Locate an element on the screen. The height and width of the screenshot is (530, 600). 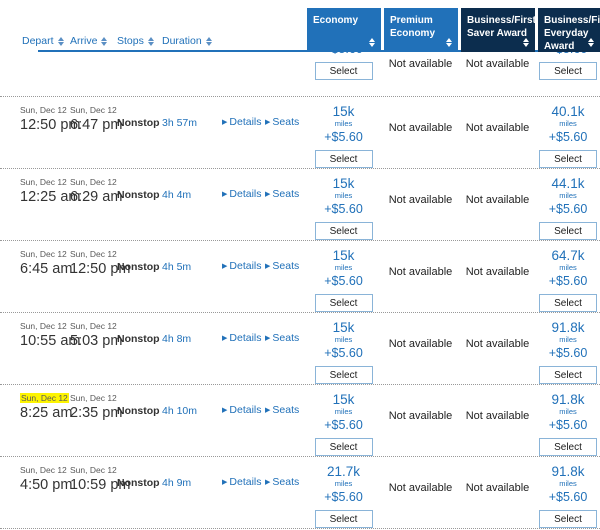
fare-cell: 64.7k miles +$5.60 Select is located at coordinates (568, 276).